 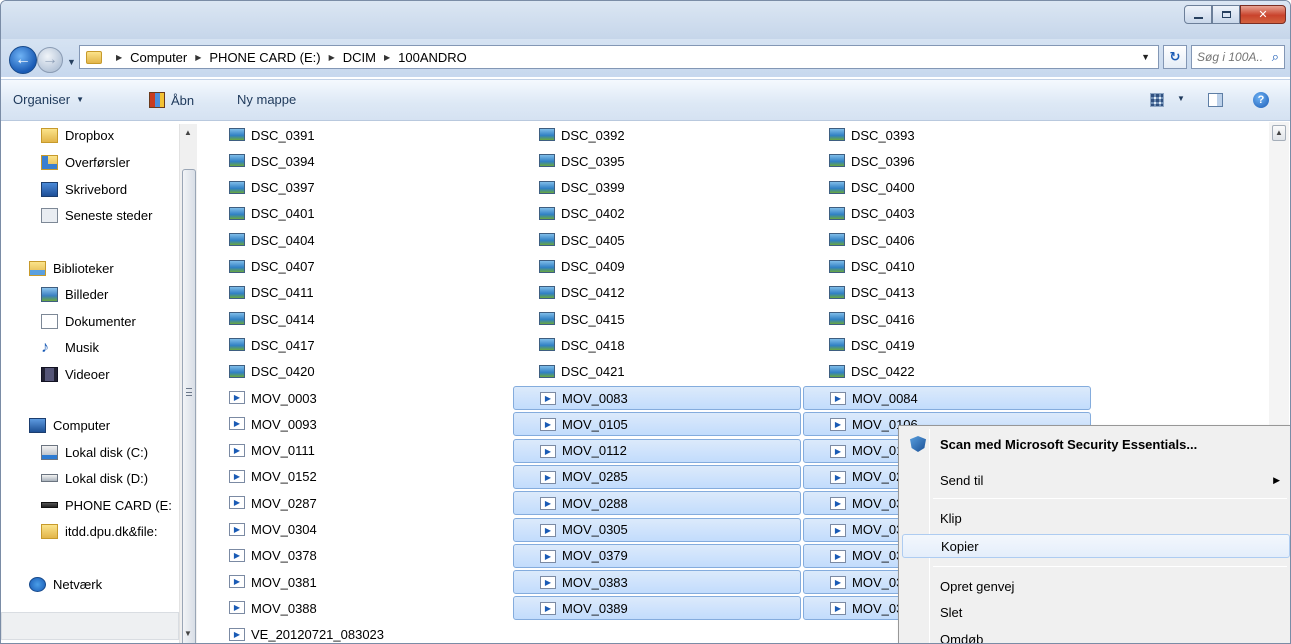 What do you see at coordinates (84, 189) in the screenshot?
I see `nav-item-desktop: Skrivebord` at bounding box center [84, 189].